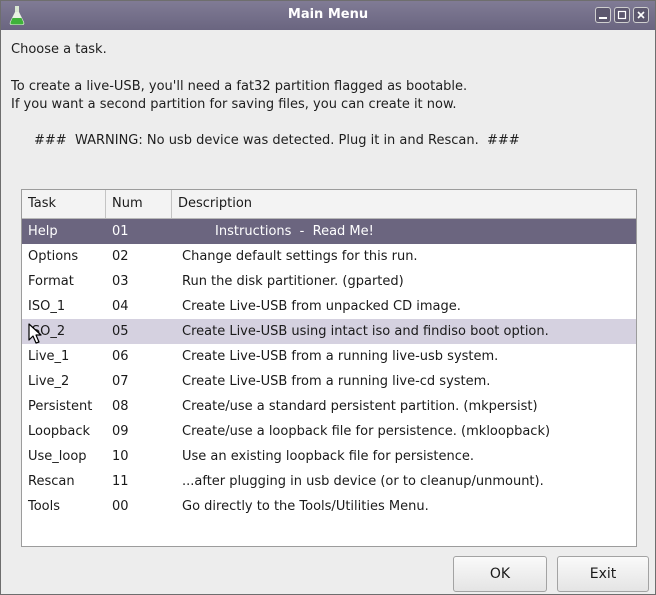  What do you see at coordinates (120, 331) in the screenshot?
I see `cell-num: 05` at bounding box center [120, 331].